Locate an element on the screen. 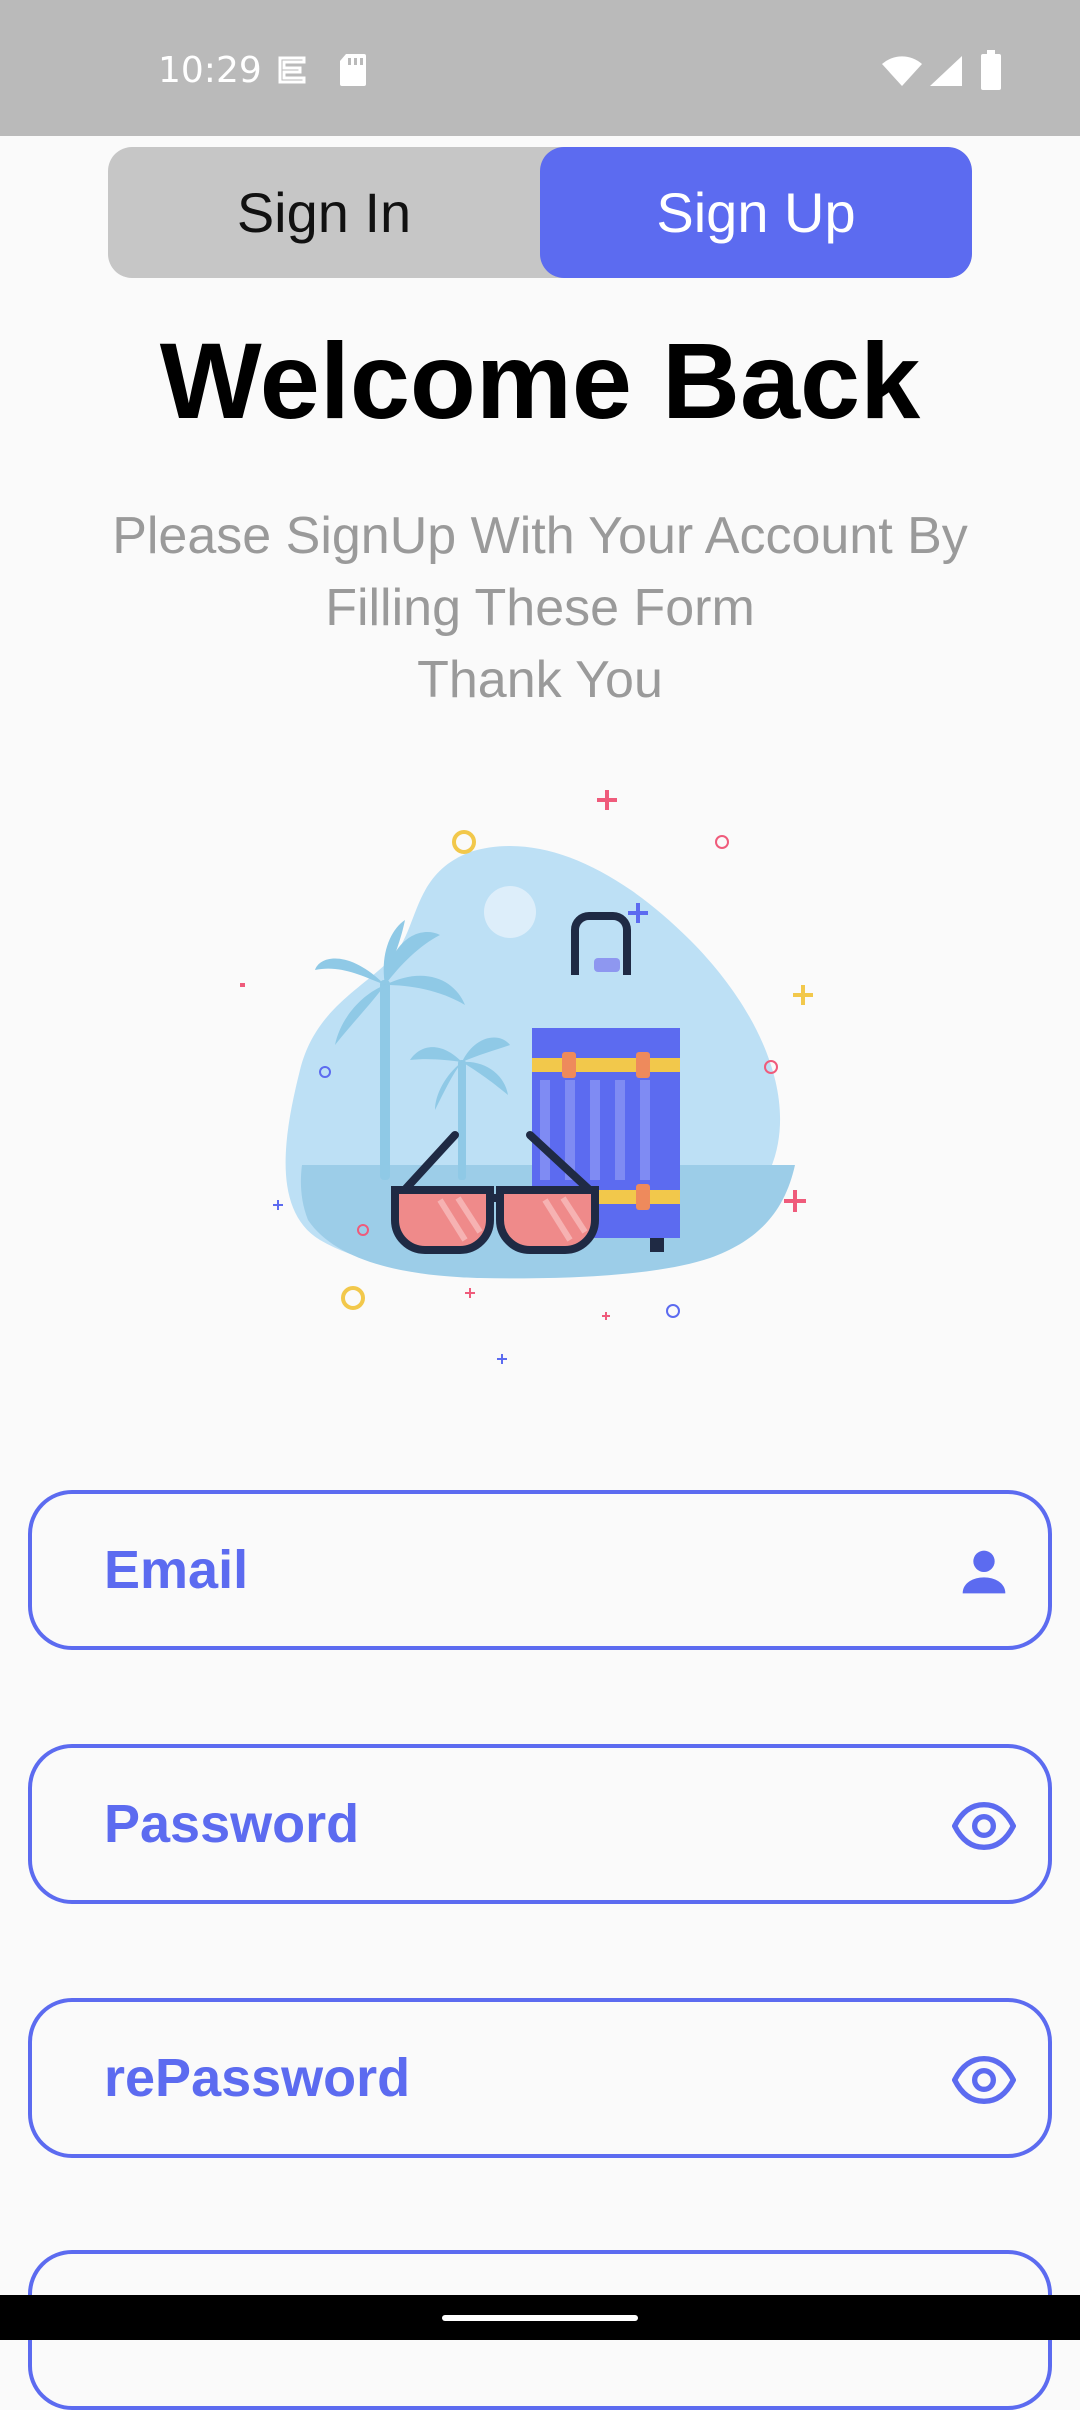 The width and height of the screenshot is (1080, 2410). email-field: Email is located at coordinates (540, 1570).